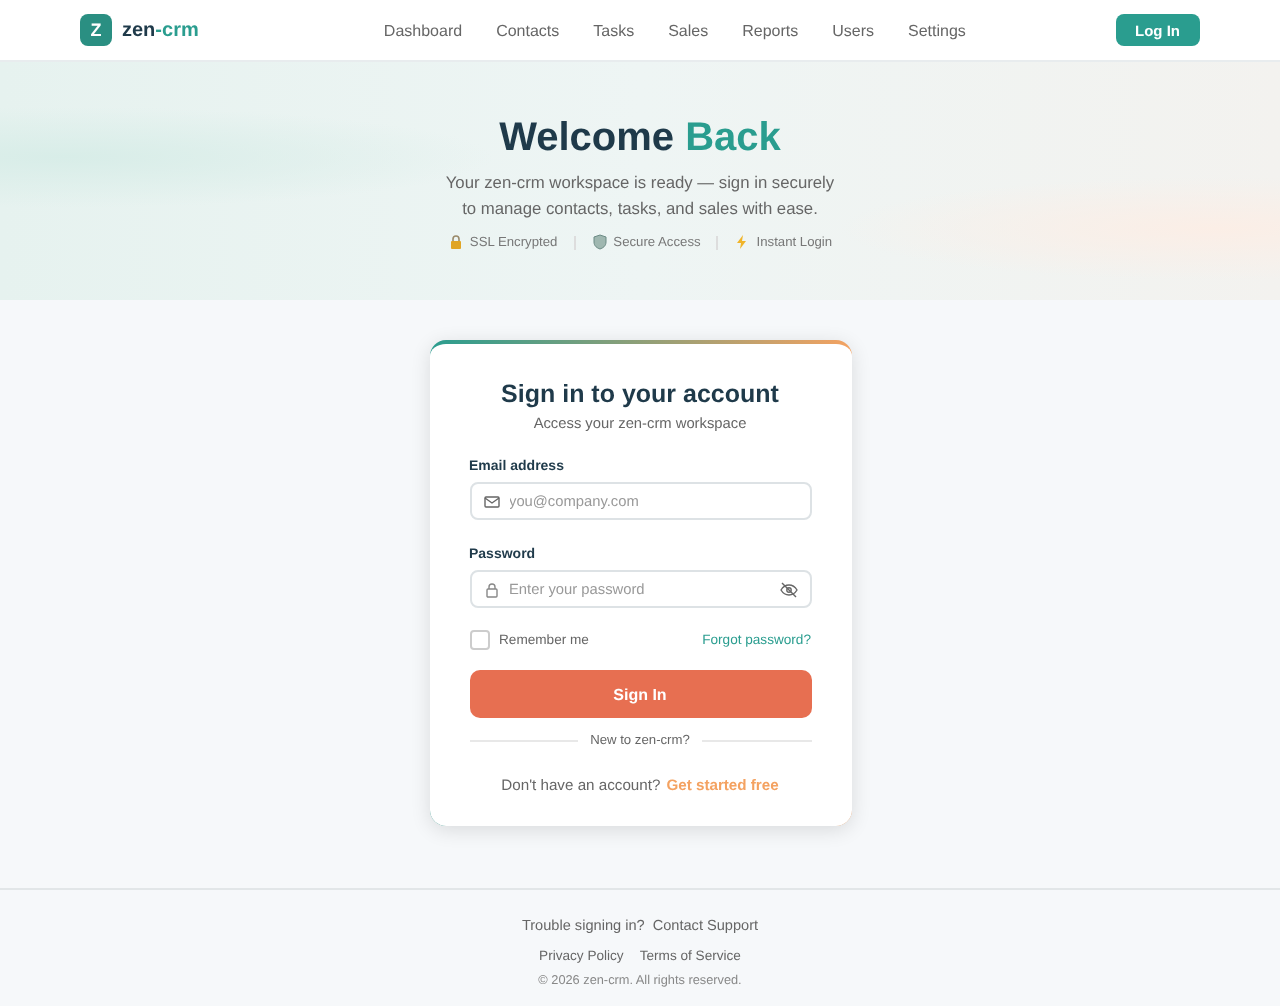 The image size is (1280, 1006). I want to click on shield-icon, so click(599, 242).